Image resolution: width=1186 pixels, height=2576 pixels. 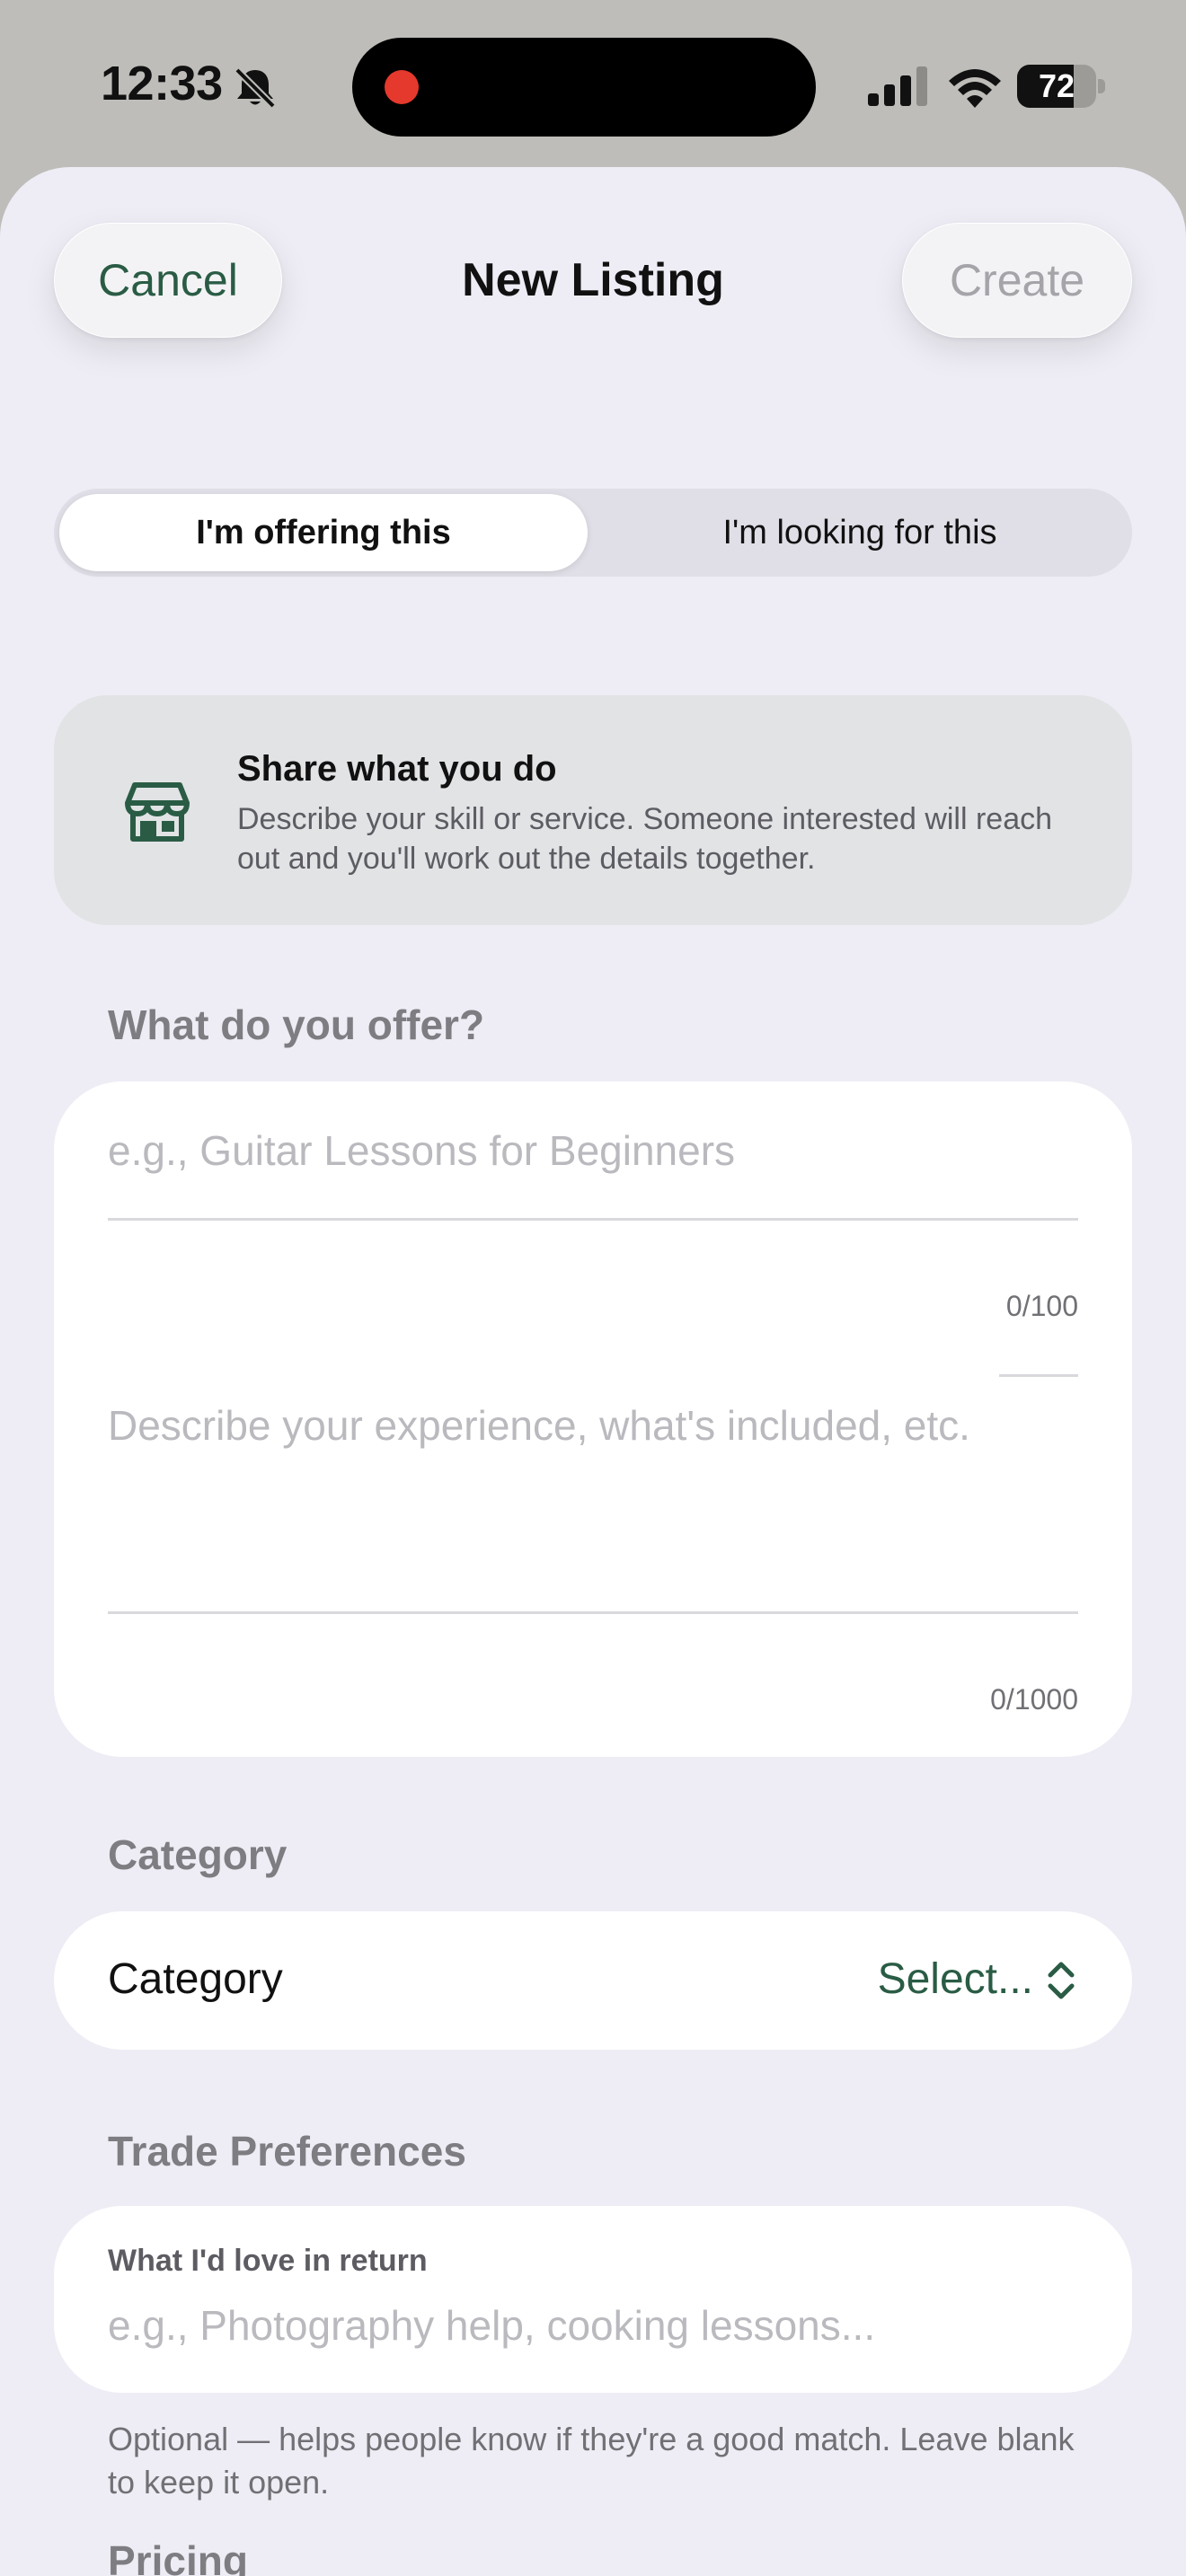 I want to click on pricing-section-label: Pricing, so click(x=178, y=2556).